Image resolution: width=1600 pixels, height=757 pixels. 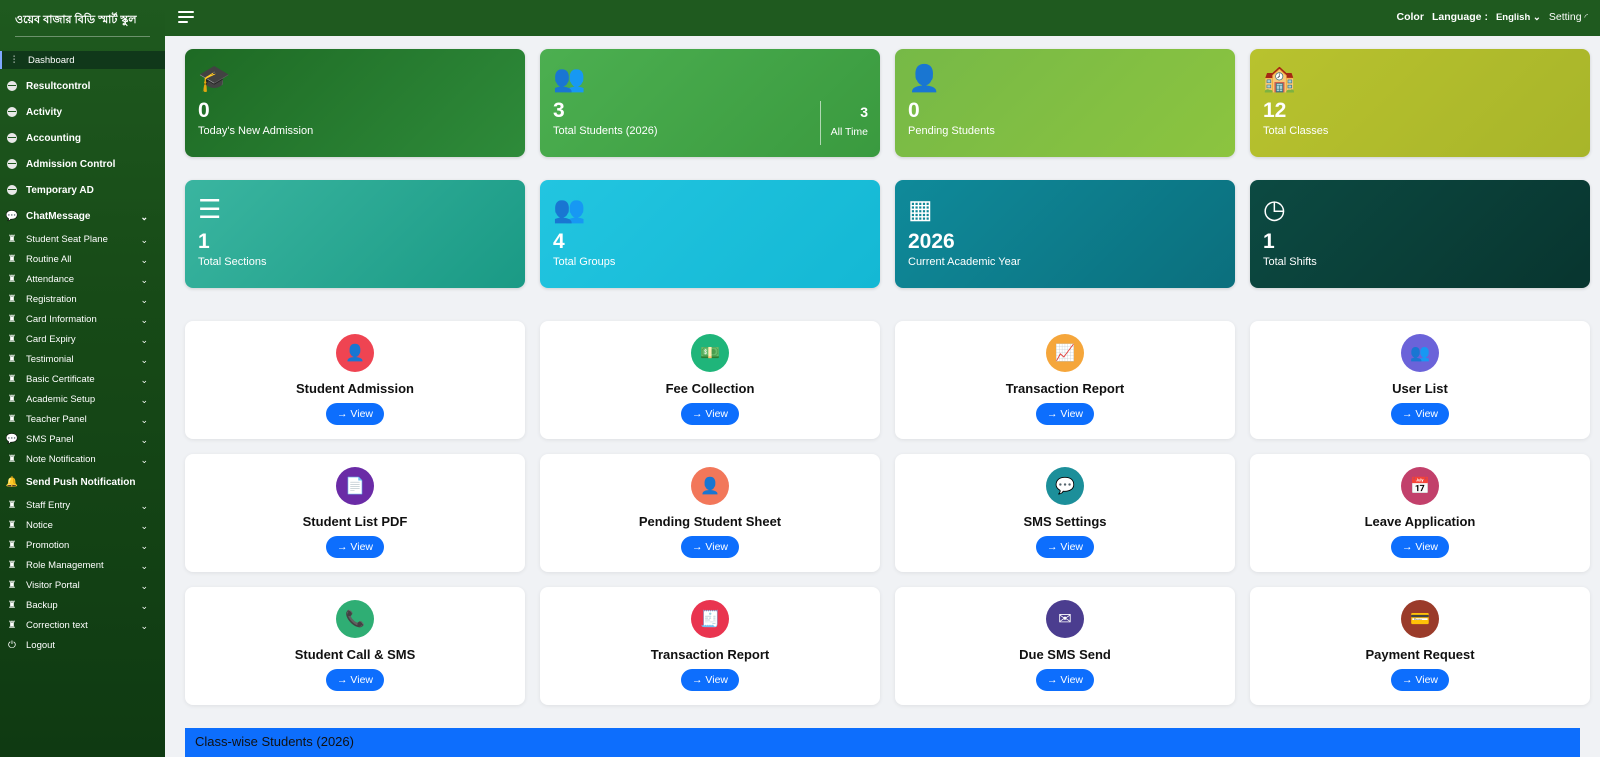 I want to click on sidebar-item-temporary-ad: Temporary AD, so click(x=82, y=190).